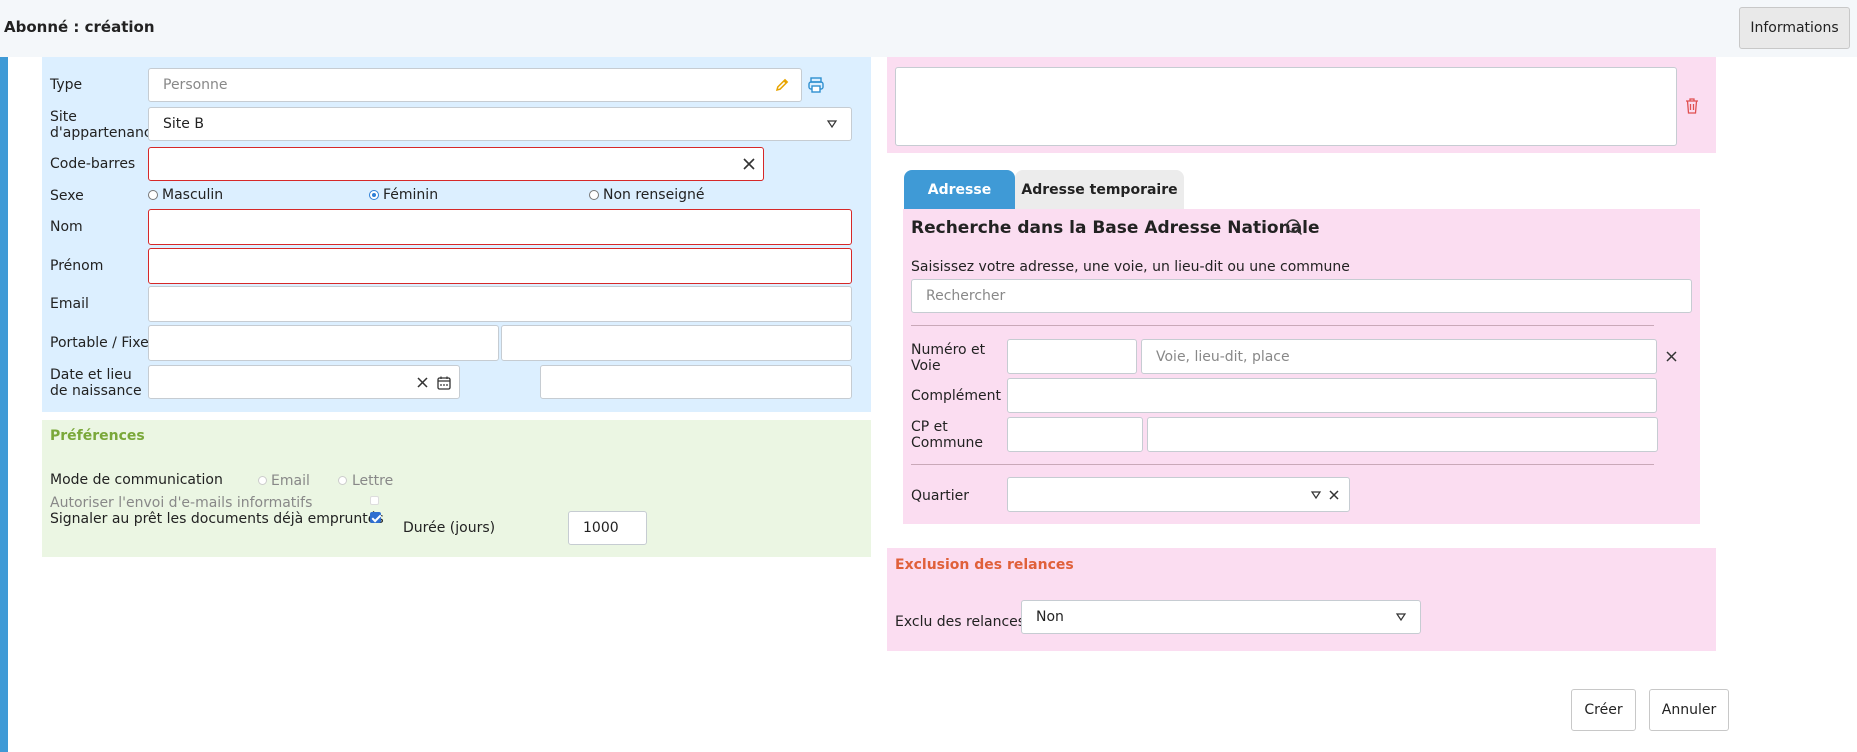  I want to click on duree-input: 1000, so click(607, 528).